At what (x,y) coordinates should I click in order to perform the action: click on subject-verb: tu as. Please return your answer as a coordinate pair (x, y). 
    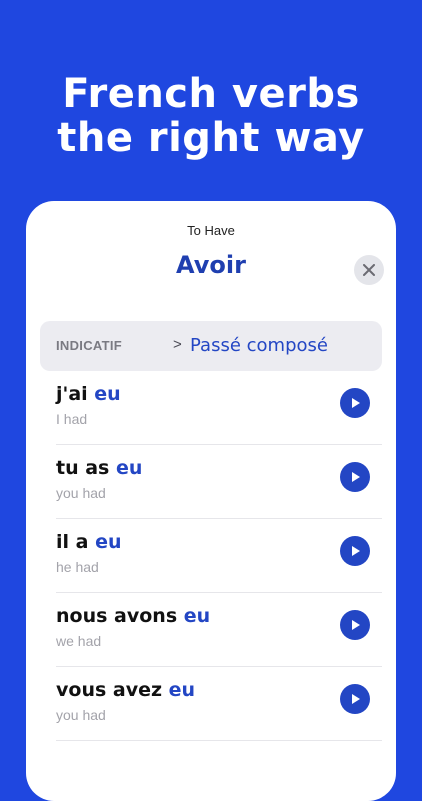
    Looking at the image, I should click on (83, 468).